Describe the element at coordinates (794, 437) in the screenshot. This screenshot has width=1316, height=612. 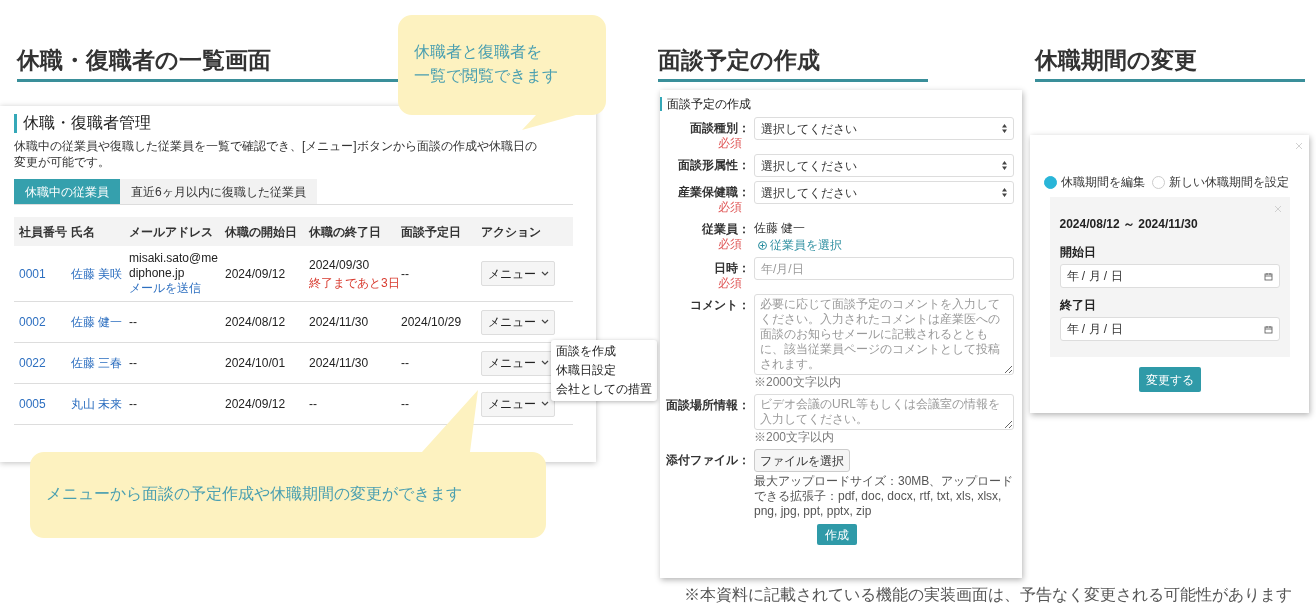
I see `char-limit-note: ※200文字以内` at that location.